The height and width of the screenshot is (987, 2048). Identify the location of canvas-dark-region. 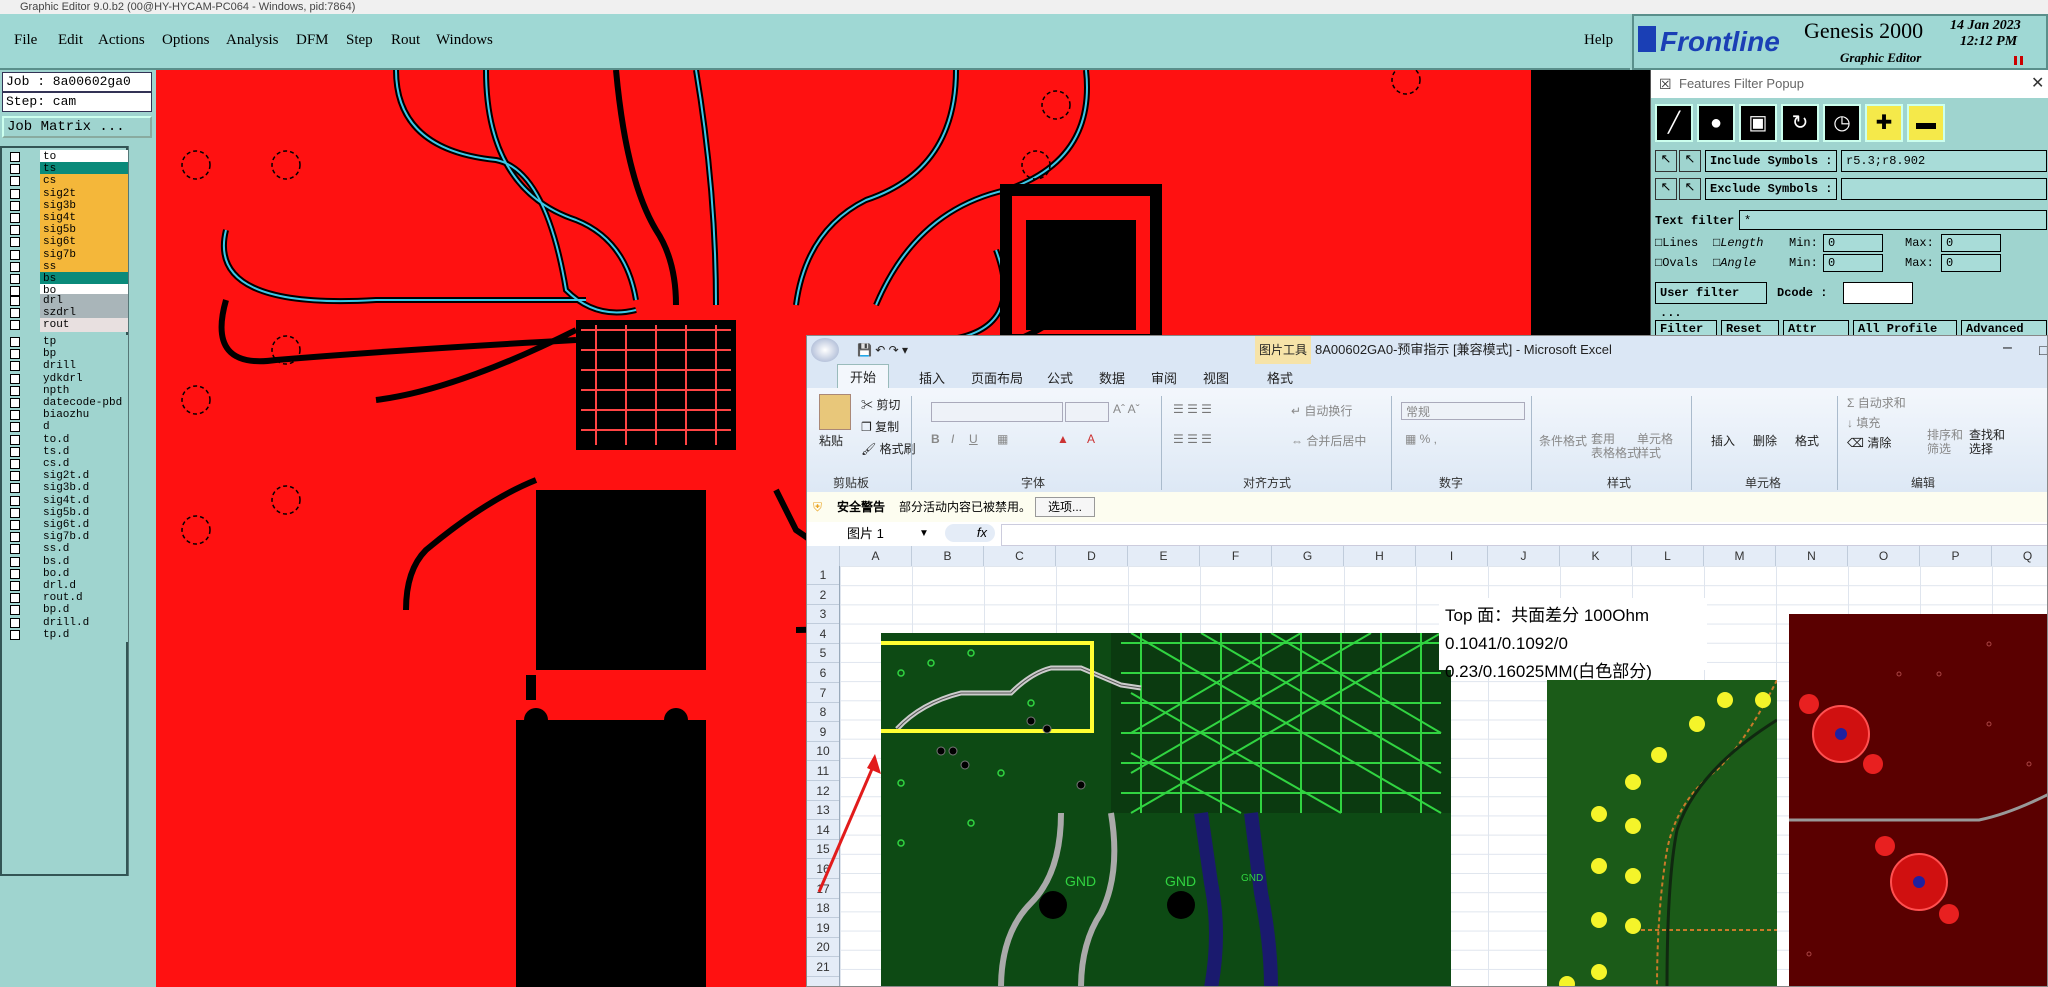
(1590, 202).